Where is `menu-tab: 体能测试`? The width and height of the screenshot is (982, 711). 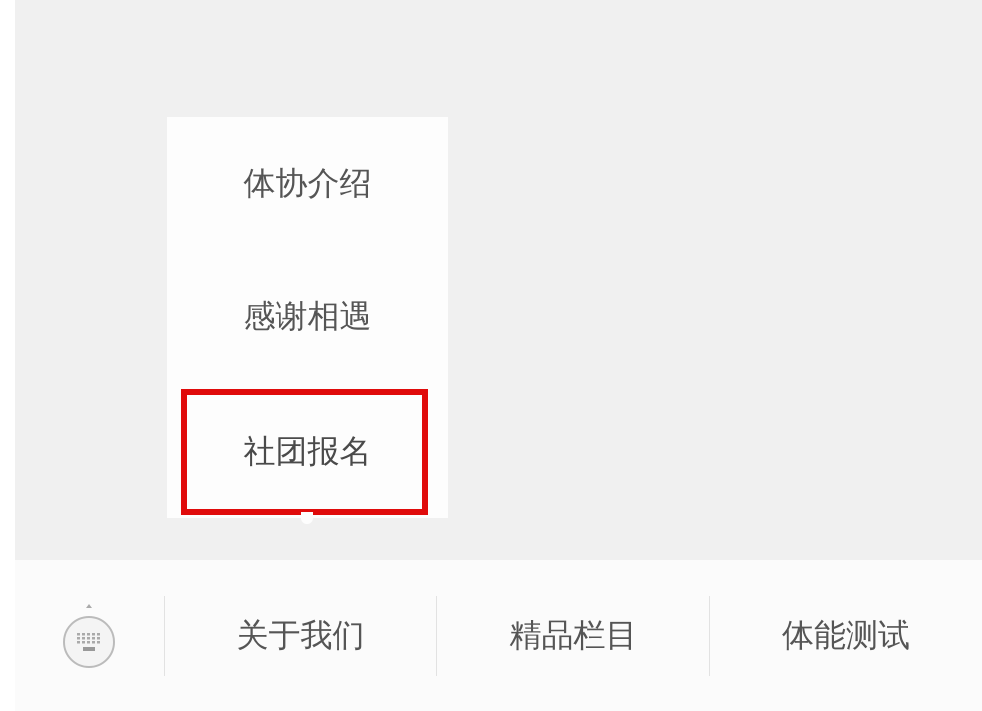 menu-tab: 体能测试 is located at coordinates (845, 636).